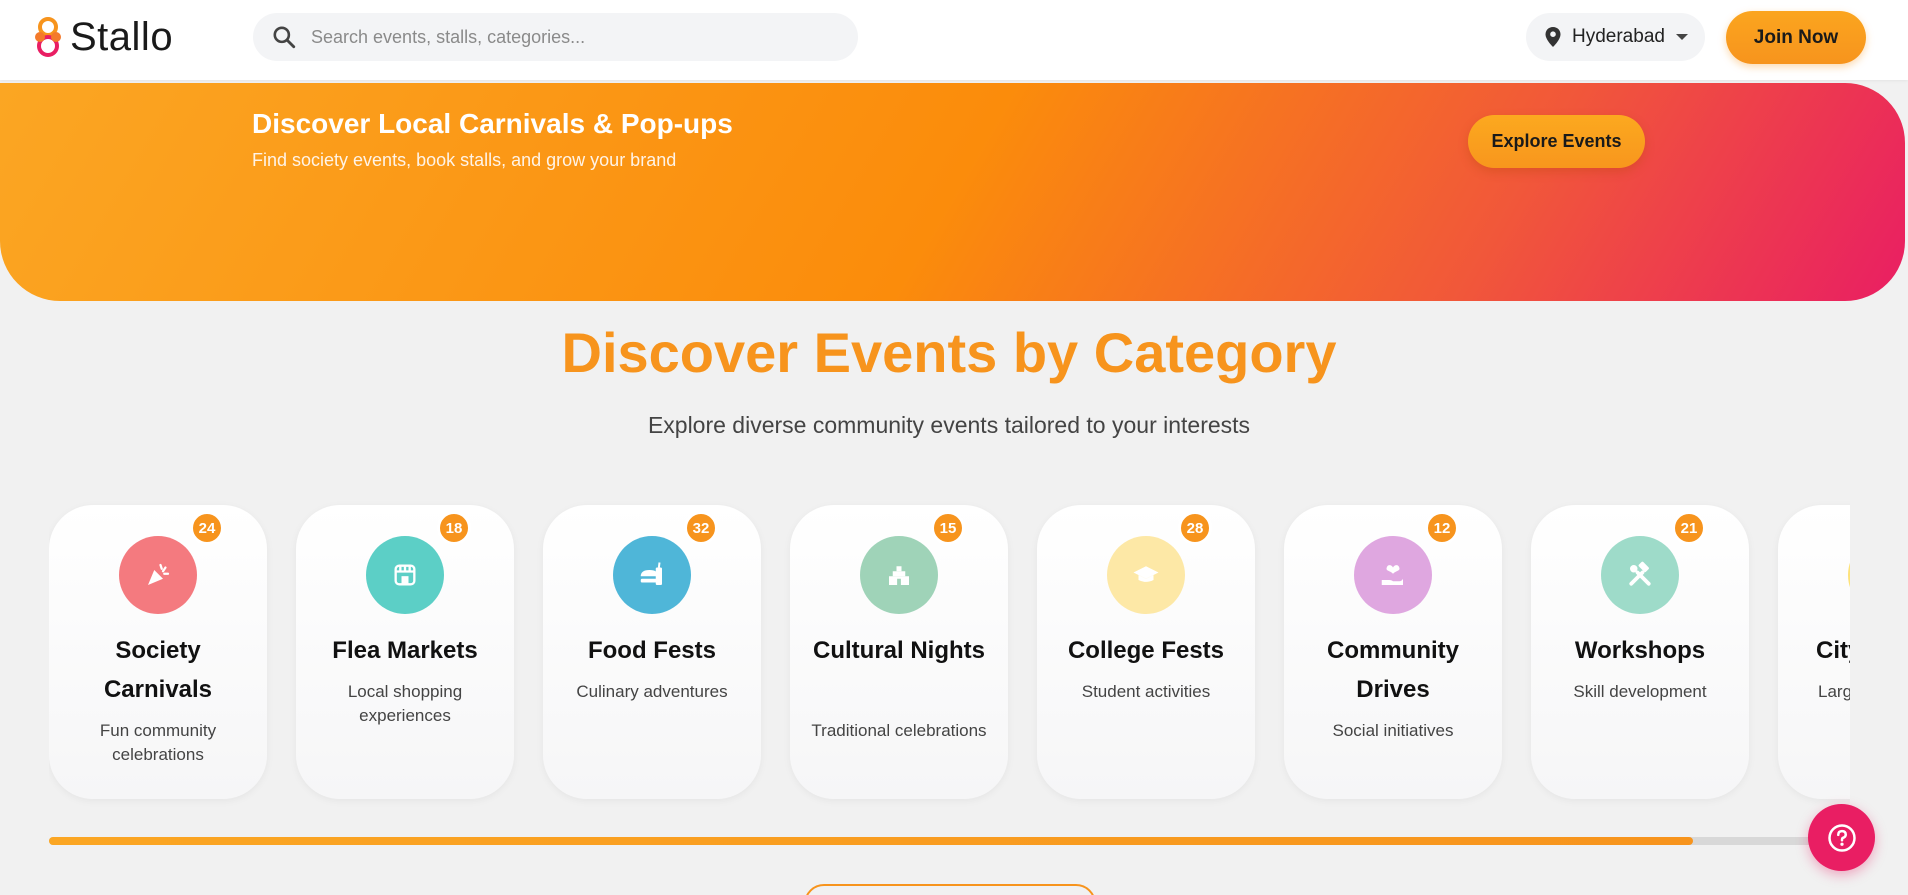  I want to click on category-name: City, so click(1833, 650).